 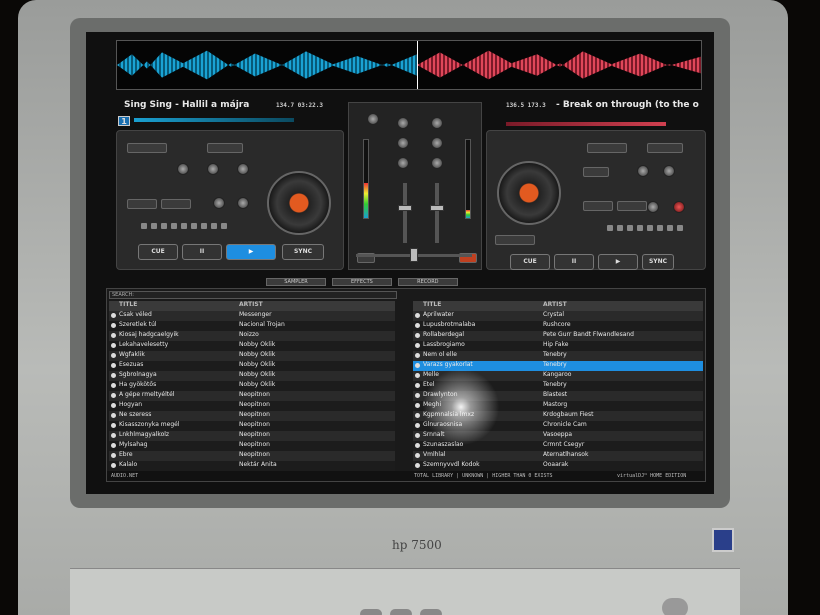 I want to click on deck2-cue-button: CUE, so click(x=530, y=262).